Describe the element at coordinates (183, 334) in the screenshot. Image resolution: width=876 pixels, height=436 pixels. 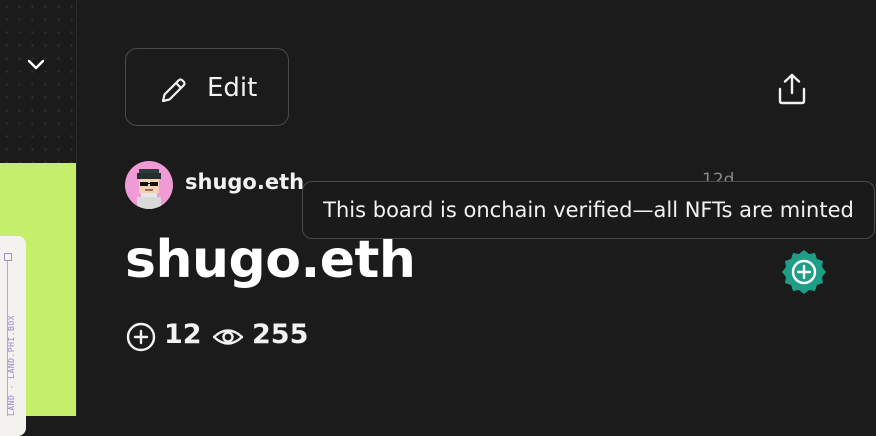
I see `adds-count: 12` at that location.